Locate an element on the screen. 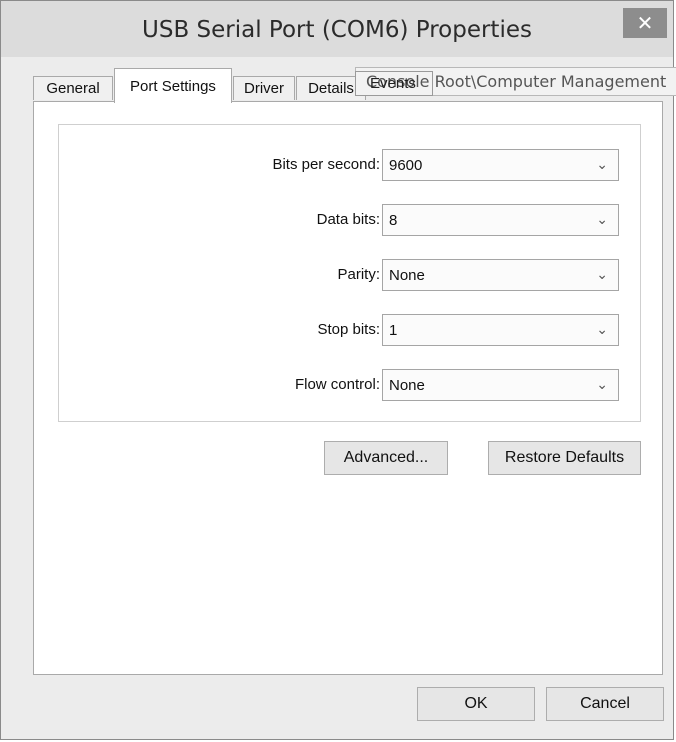 This screenshot has width=676, height=742. close-button: ✕ is located at coordinates (645, 23).